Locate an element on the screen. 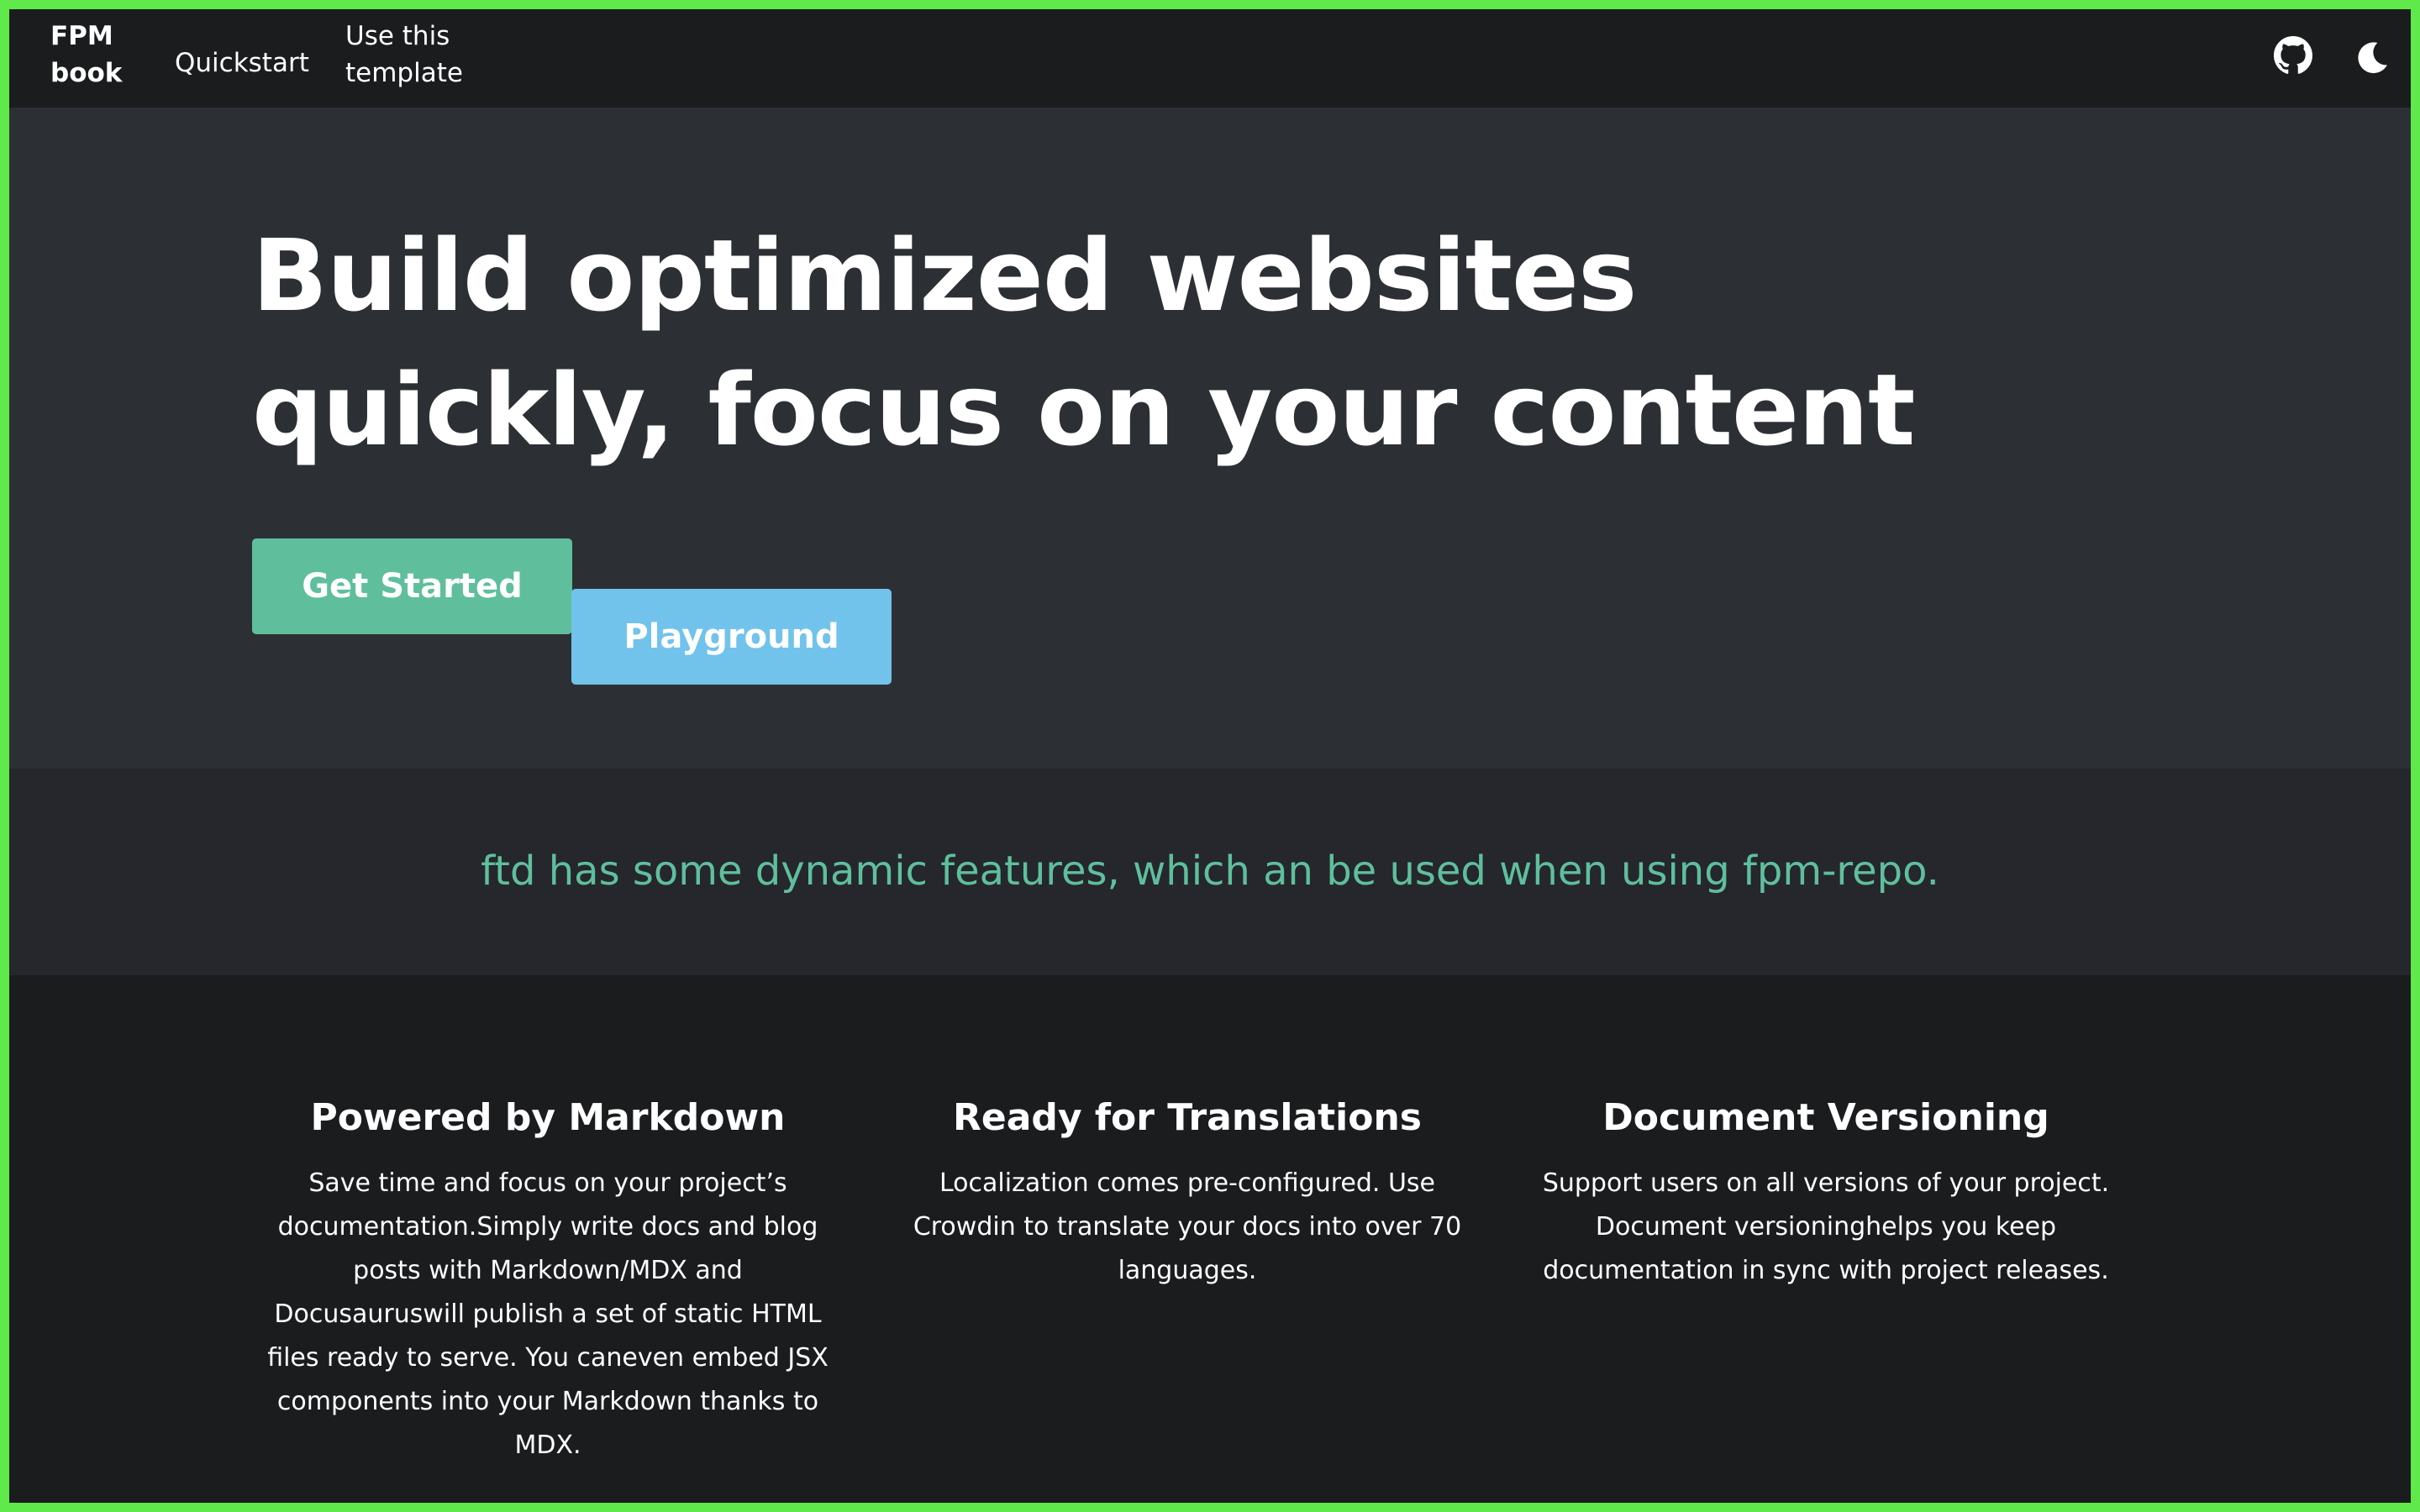 This screenshot has height=1512, width=2420. feature-title: Document Versioning is located at coordinates (1825, 1117).